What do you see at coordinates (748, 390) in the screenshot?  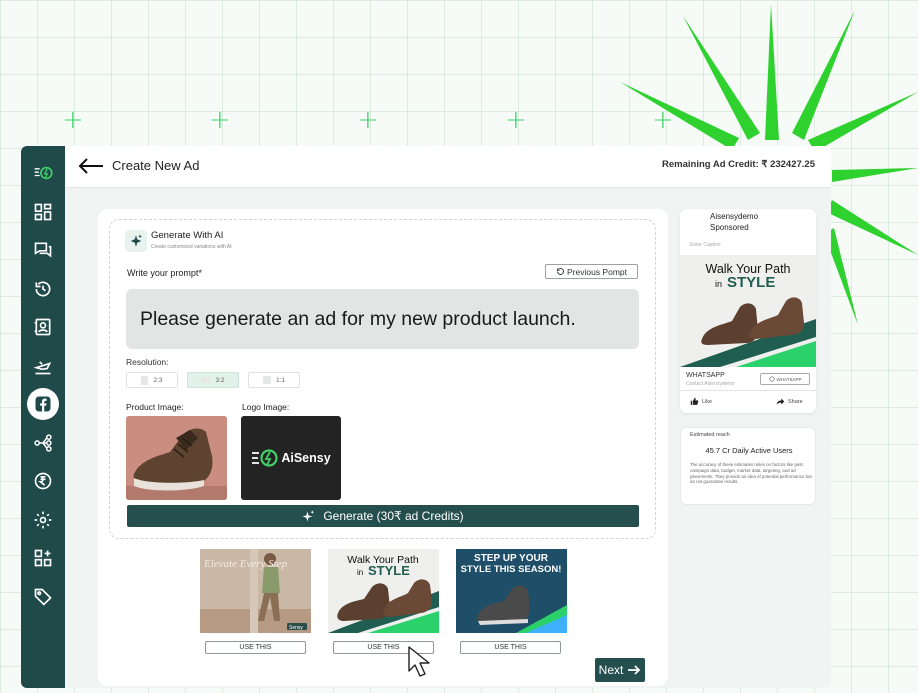 I see `divider` at bounding box center [748, 390].